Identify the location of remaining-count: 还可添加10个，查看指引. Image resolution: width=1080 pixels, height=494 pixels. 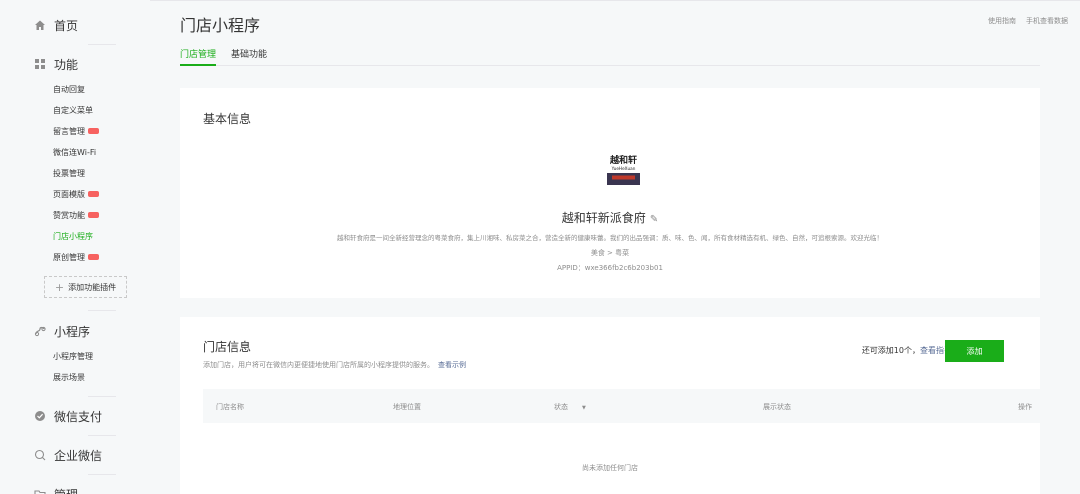
(907, 350).